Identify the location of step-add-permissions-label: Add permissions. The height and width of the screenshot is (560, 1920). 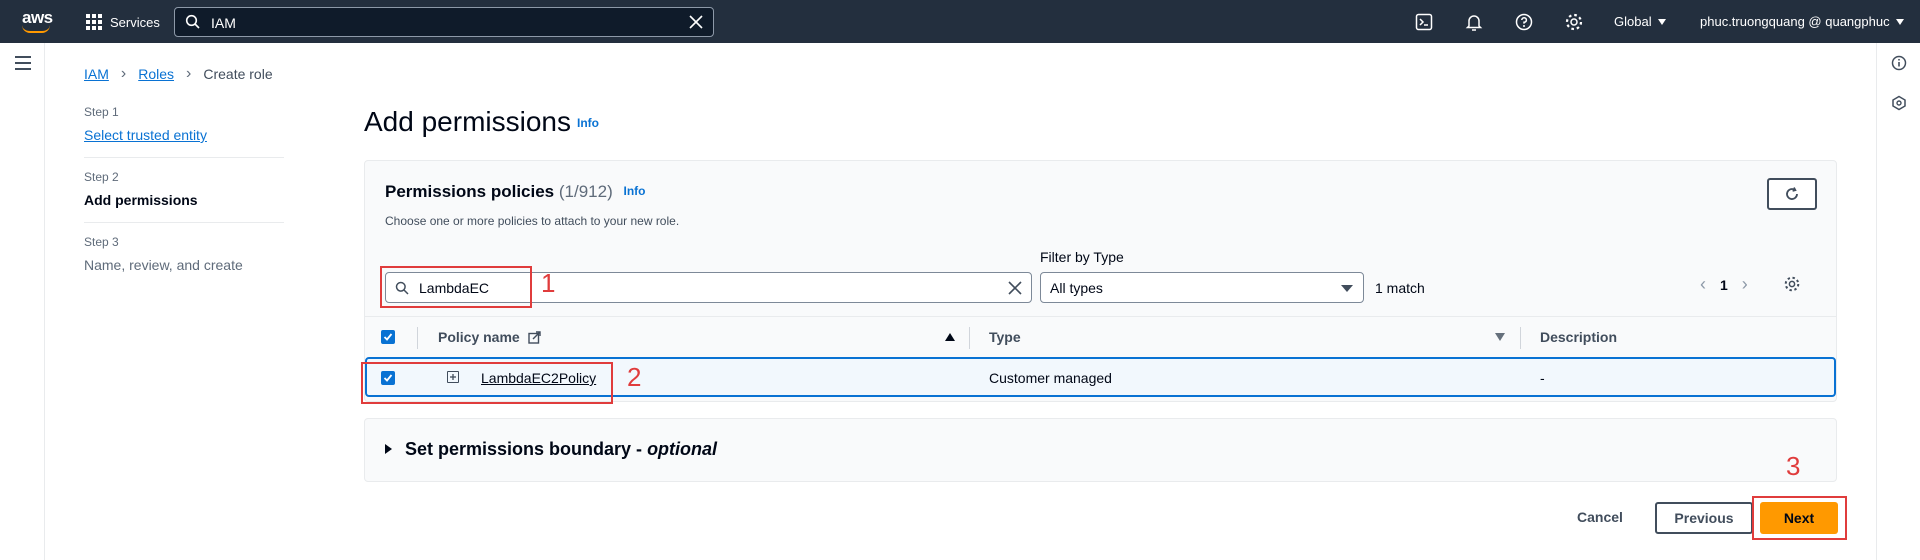
(141, 200).